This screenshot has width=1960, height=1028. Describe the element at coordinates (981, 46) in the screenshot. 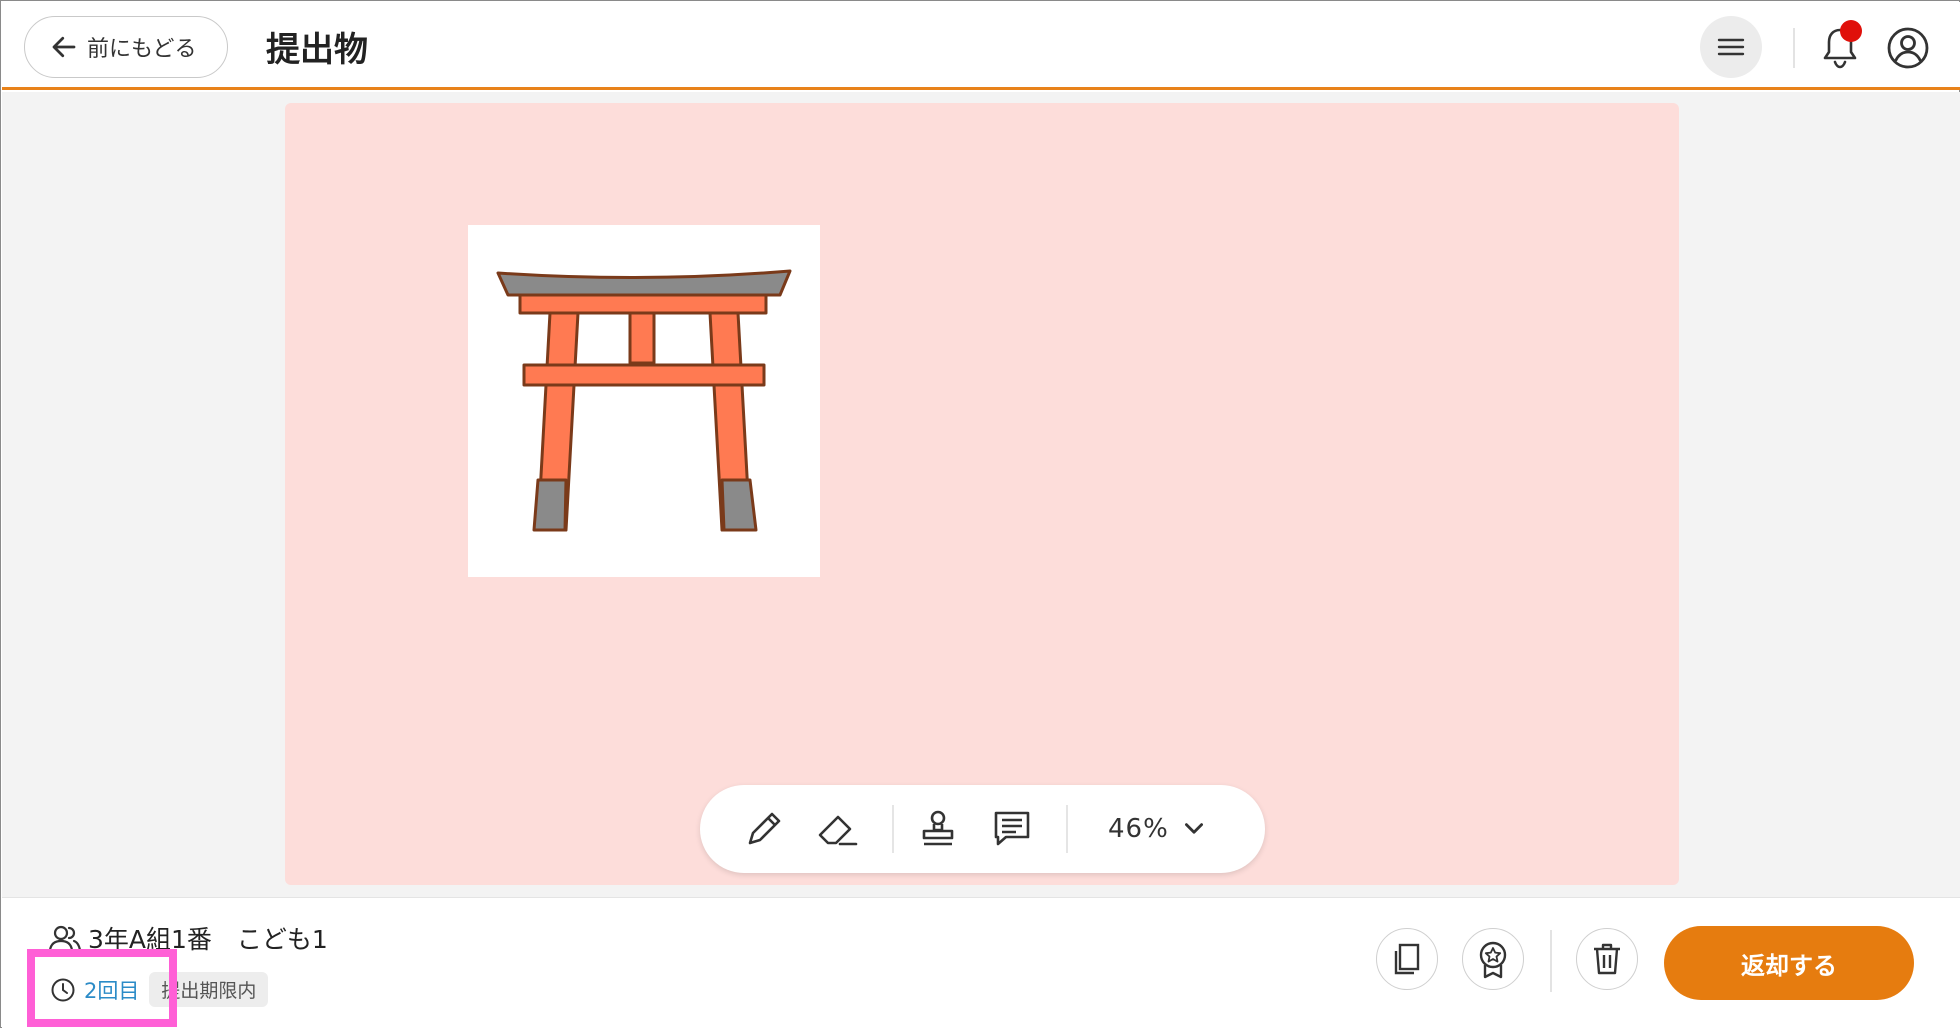

I see `header: 前にもどる 提出物` at that location.